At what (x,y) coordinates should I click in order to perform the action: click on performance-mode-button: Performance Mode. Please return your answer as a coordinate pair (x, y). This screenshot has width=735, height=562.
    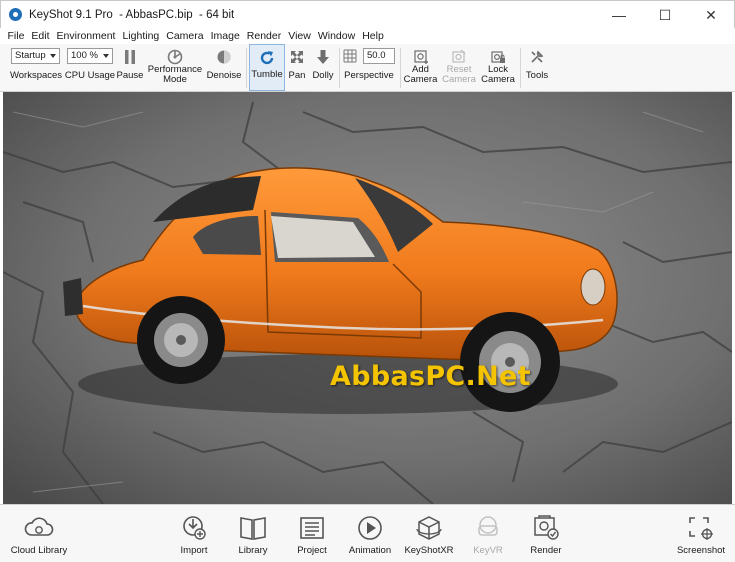
    Looking at the image, I should click on (175, 67).